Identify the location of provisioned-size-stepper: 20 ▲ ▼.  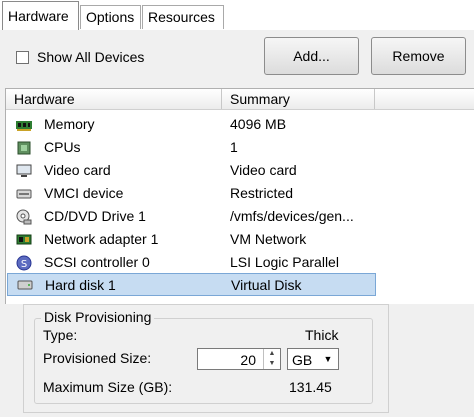
(239, 359).